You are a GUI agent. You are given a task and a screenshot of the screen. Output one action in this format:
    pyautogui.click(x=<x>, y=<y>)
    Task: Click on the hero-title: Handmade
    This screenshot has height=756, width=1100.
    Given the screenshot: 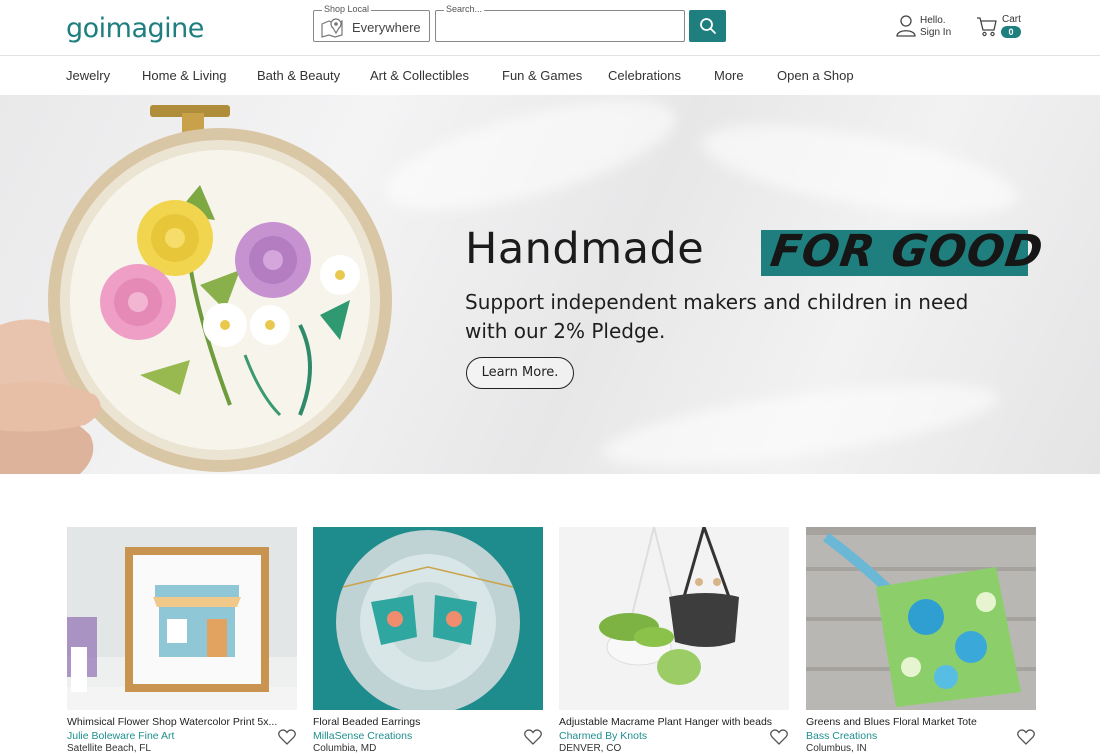 What is the action you would take?
    pyautogui.click(x=585, y=249)
    